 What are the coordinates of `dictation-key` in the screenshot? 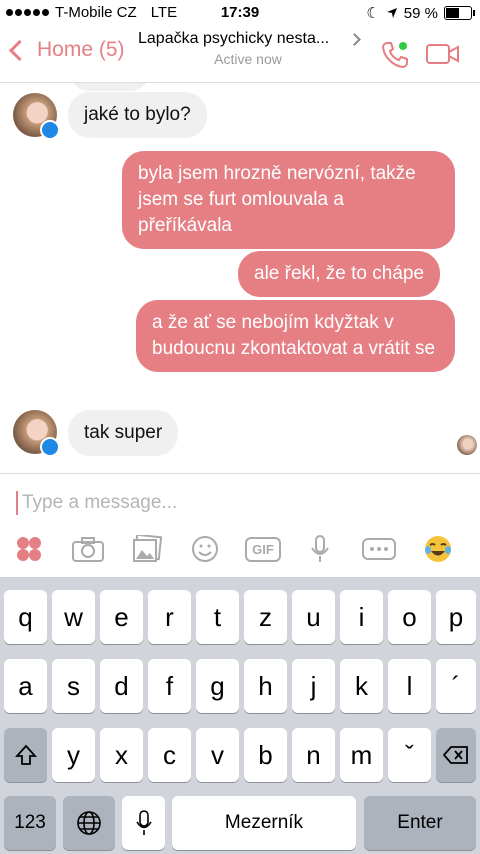 It's located at (143, 823).